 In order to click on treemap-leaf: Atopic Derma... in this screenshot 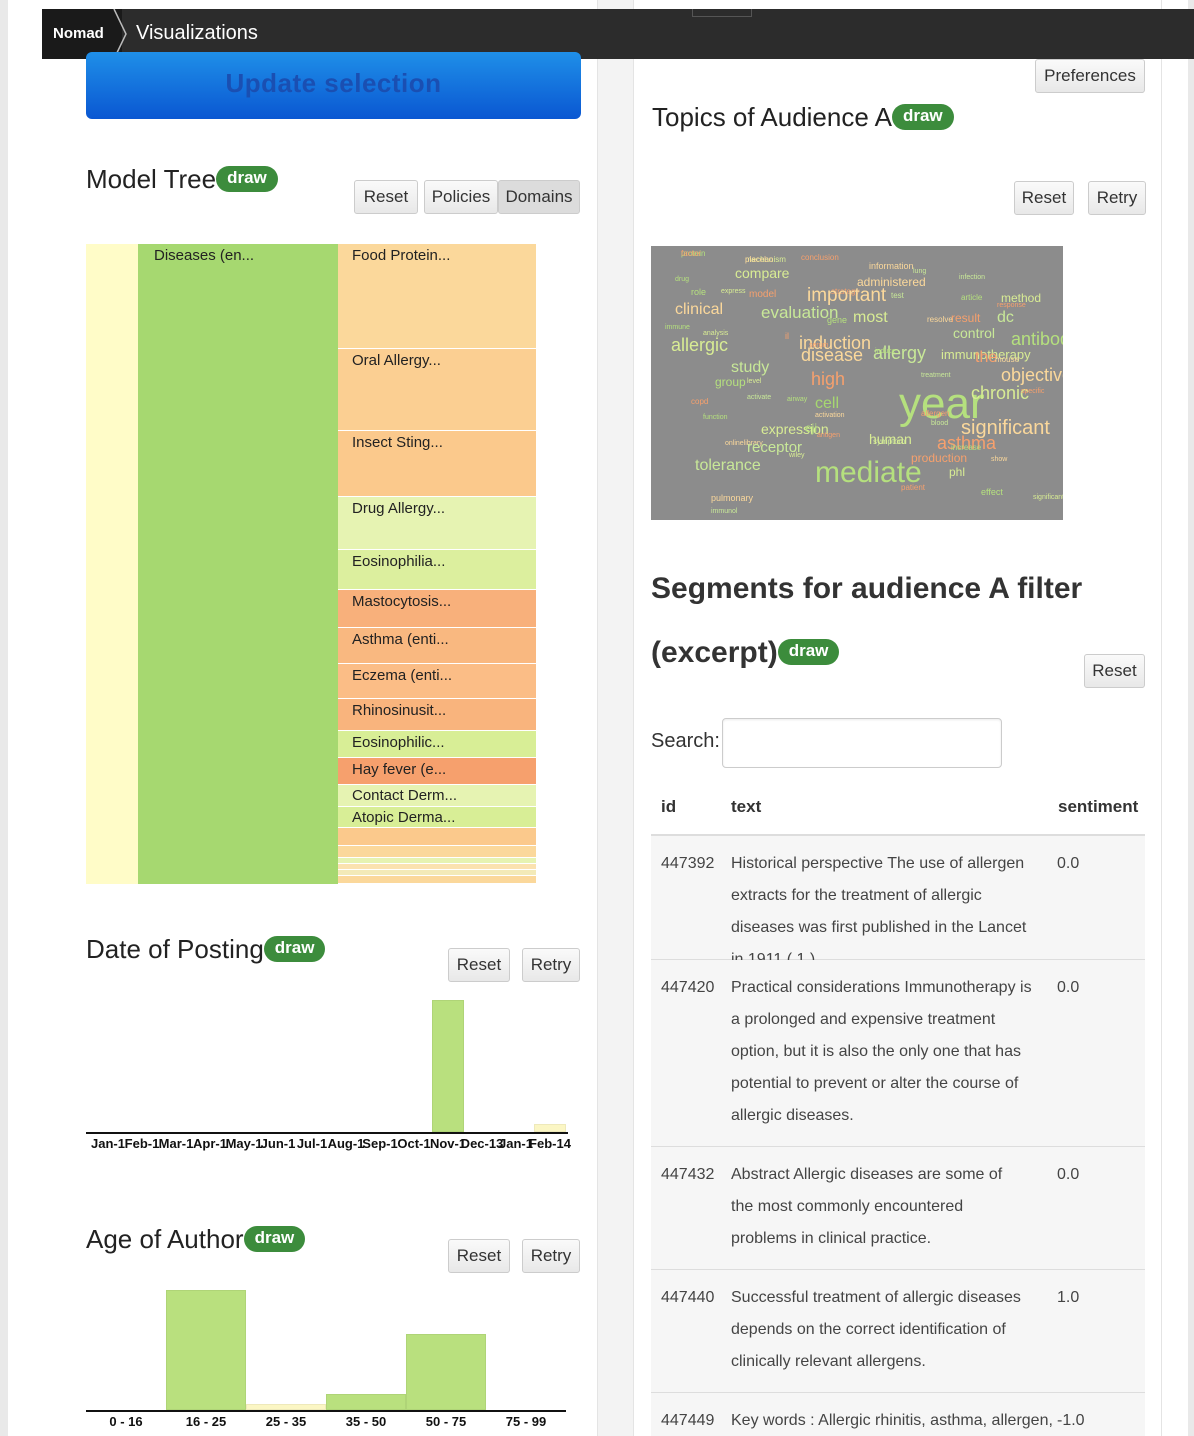, I will do `click(437, 817)`.